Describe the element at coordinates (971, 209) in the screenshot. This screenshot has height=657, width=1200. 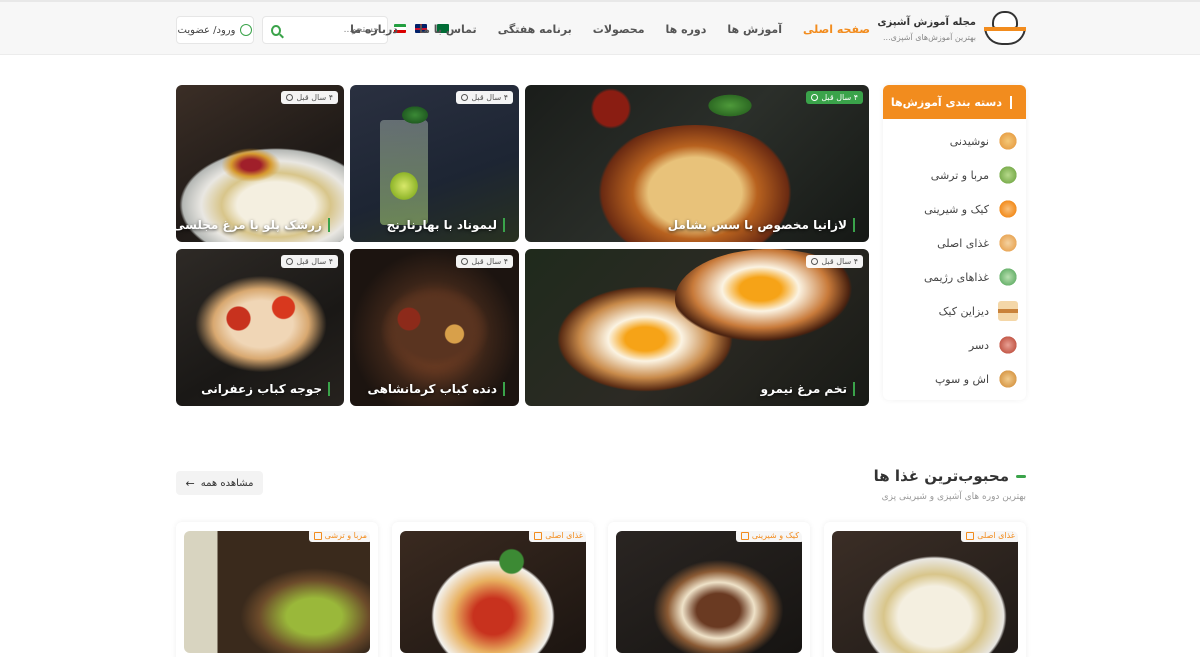
I see `category-item-cake-pastry: کیک و شیرینی` at that location.